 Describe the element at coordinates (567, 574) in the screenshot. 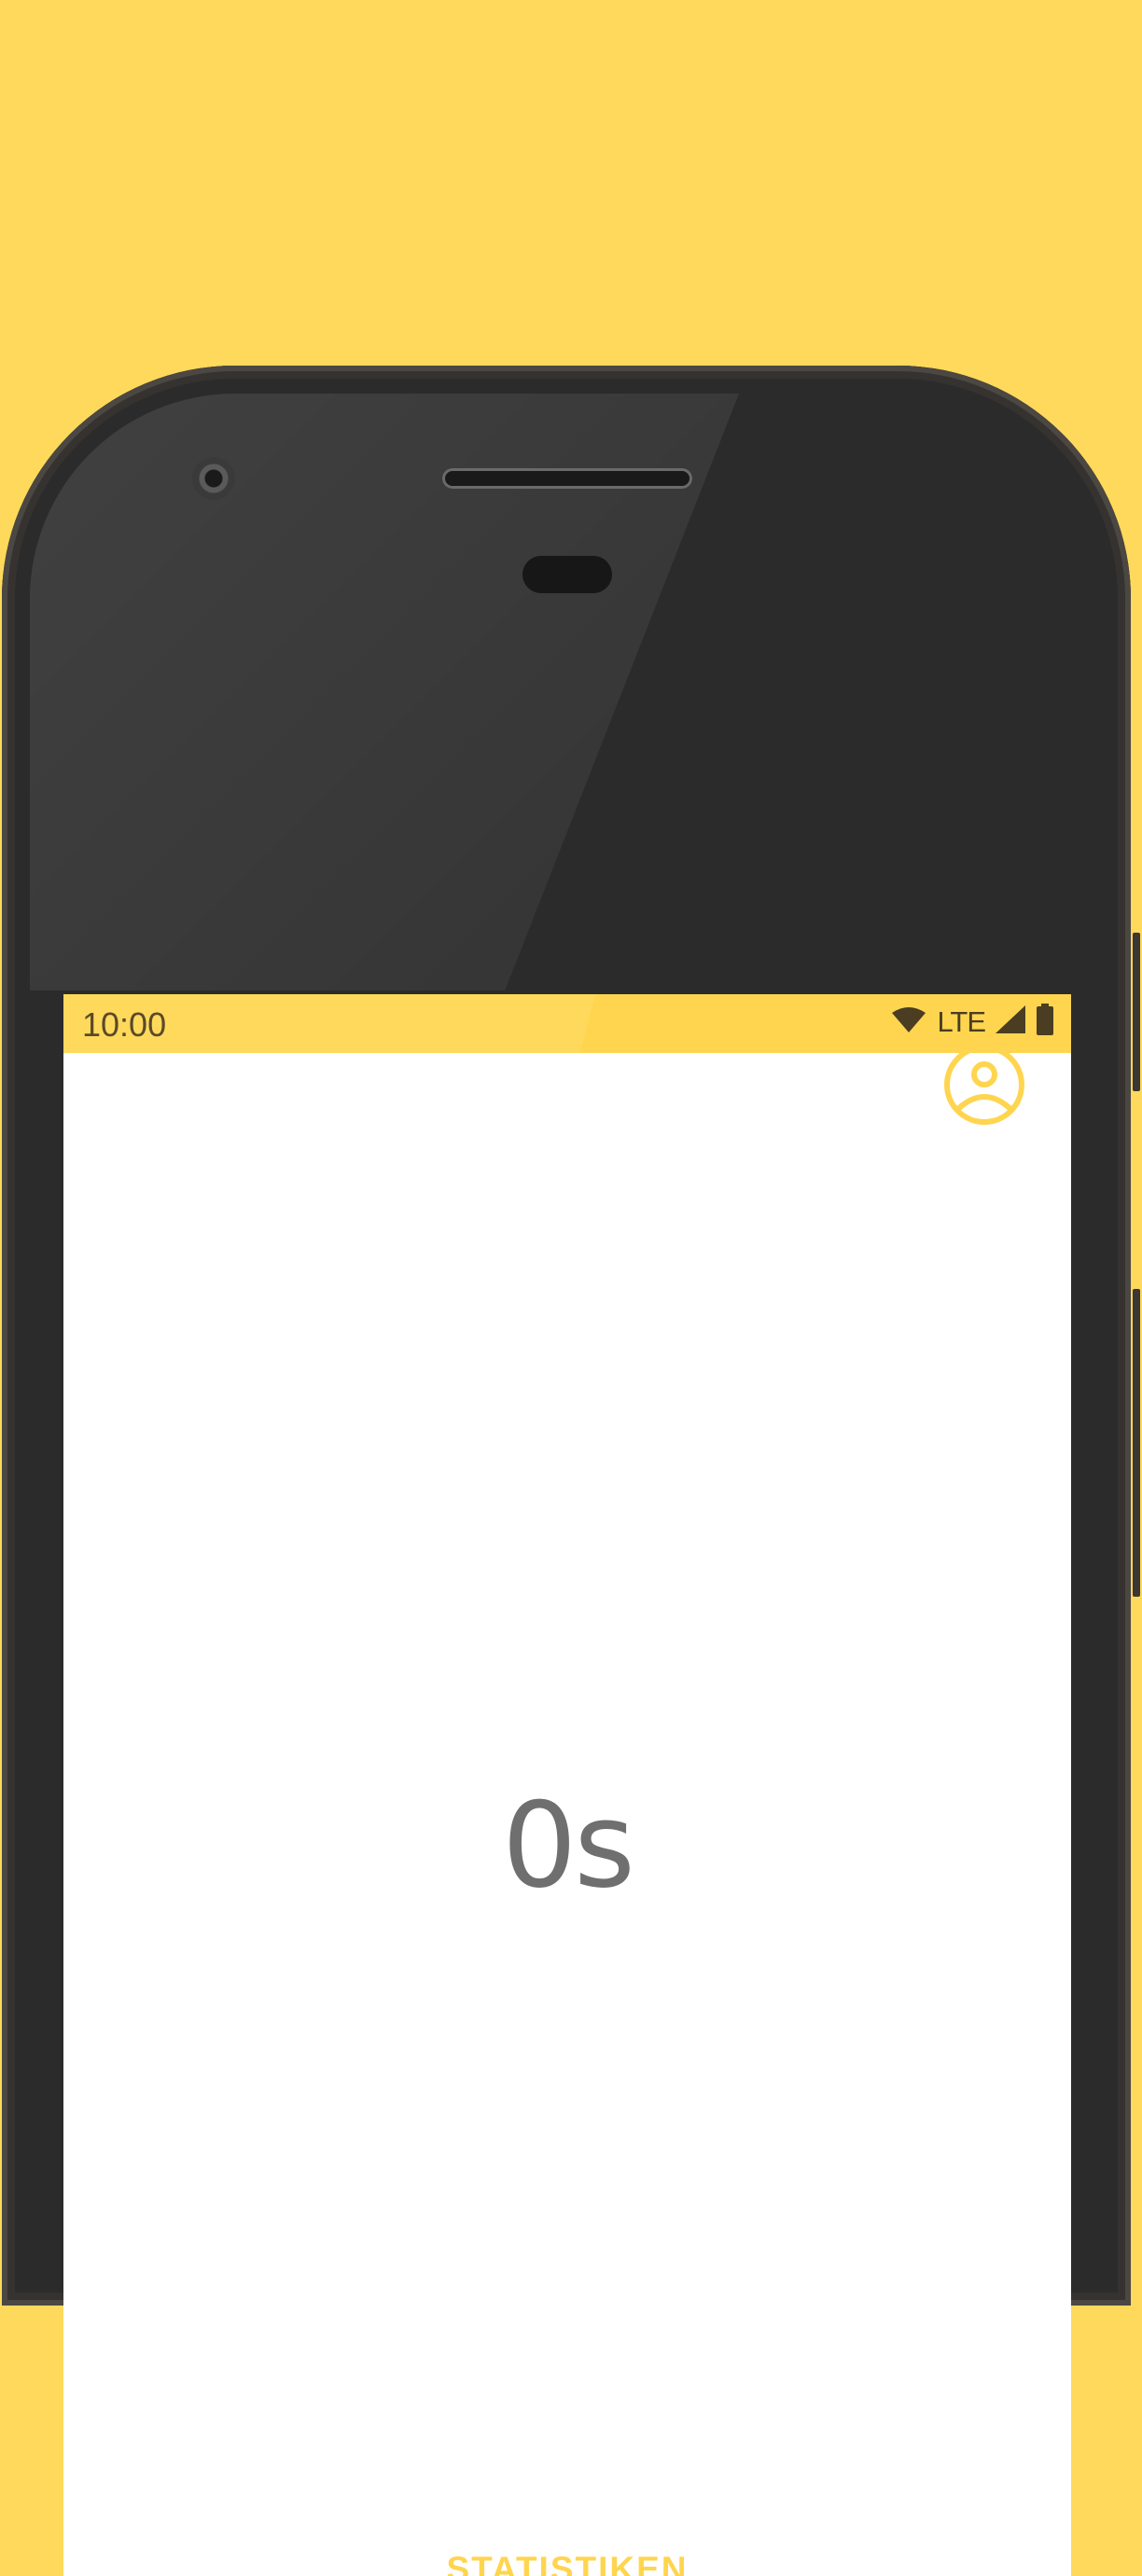

I see `proximity-sensor` at that location.